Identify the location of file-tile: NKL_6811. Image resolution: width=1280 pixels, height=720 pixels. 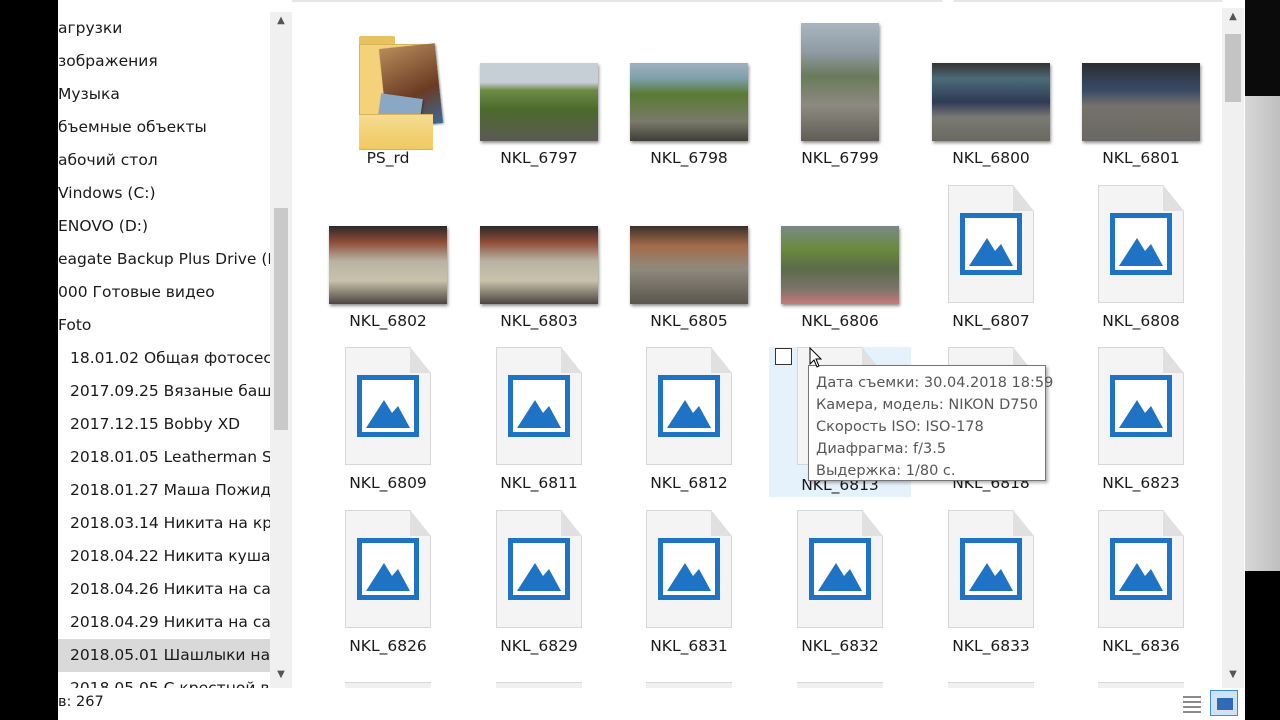
(539, 422).